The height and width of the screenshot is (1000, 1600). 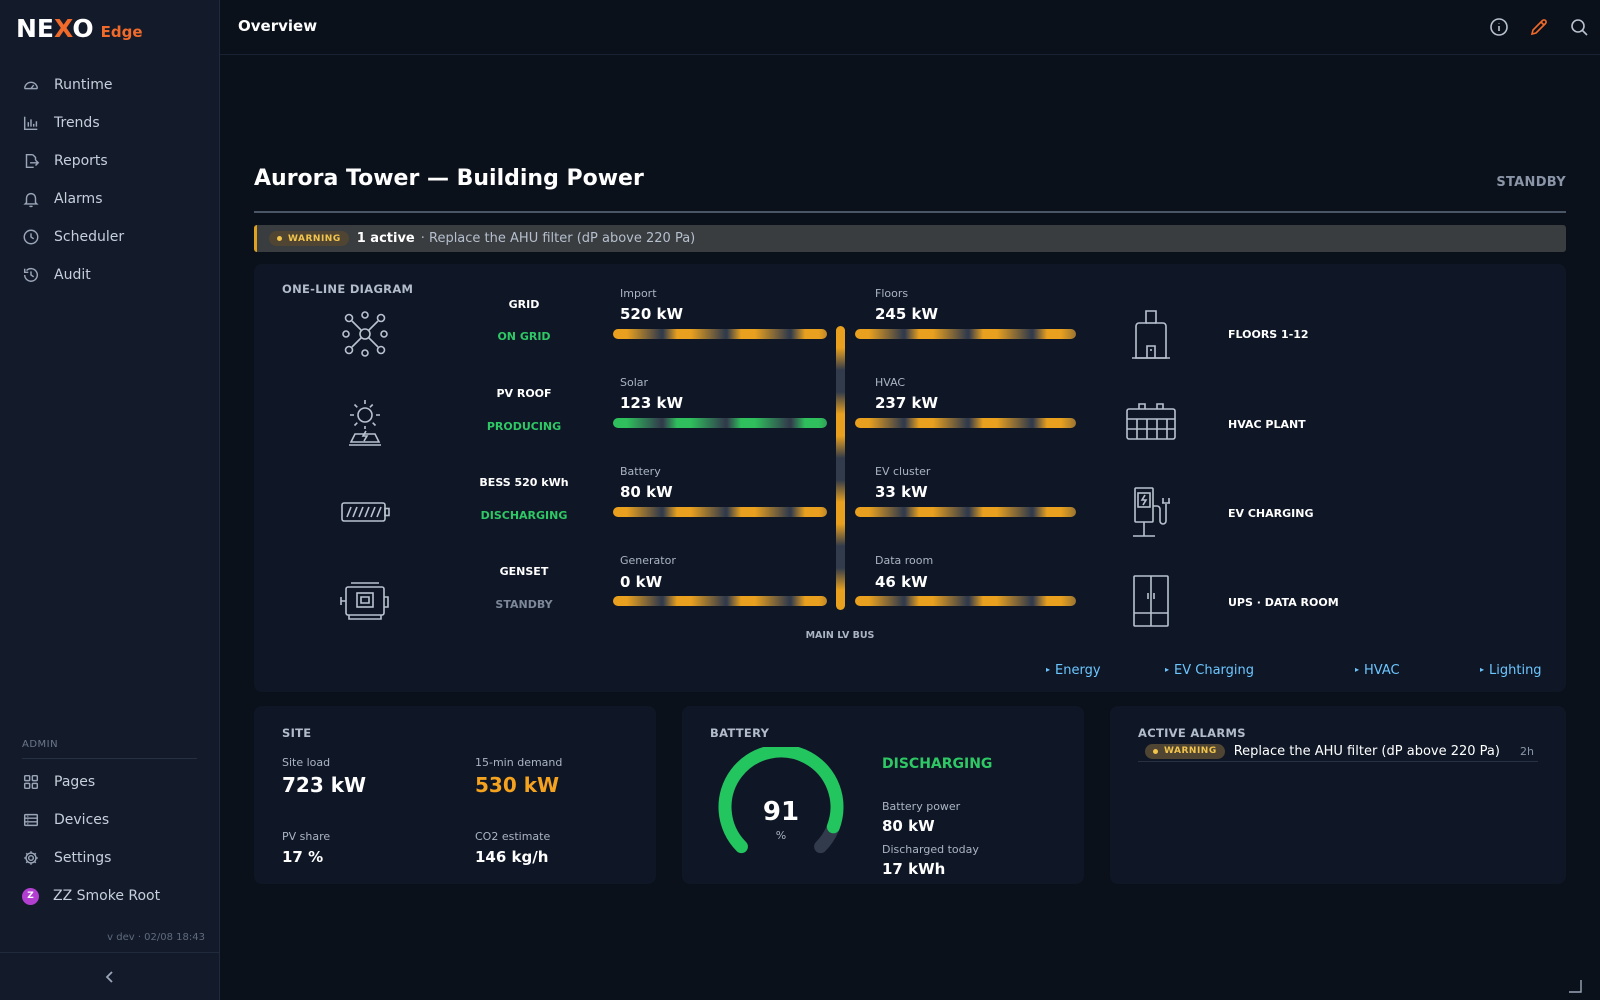 I want to click on admin-section-label: ADMIN, so click(x=40, y=744).